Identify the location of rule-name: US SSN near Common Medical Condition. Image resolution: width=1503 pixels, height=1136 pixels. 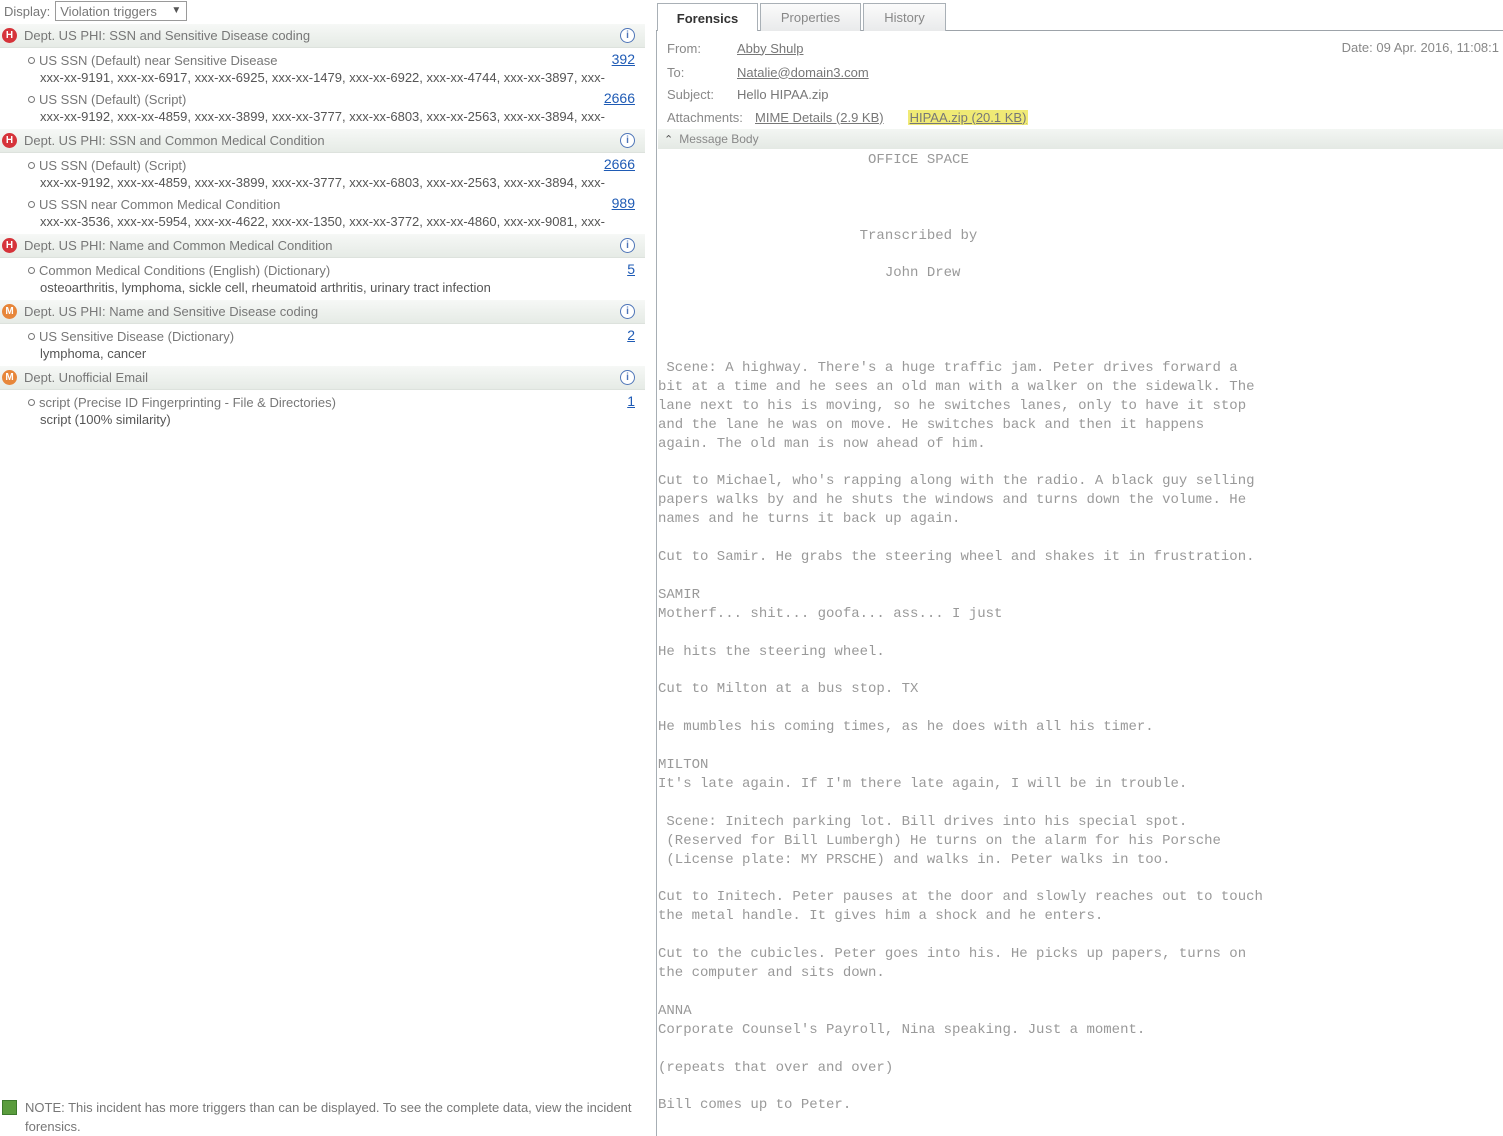
(160, 204).